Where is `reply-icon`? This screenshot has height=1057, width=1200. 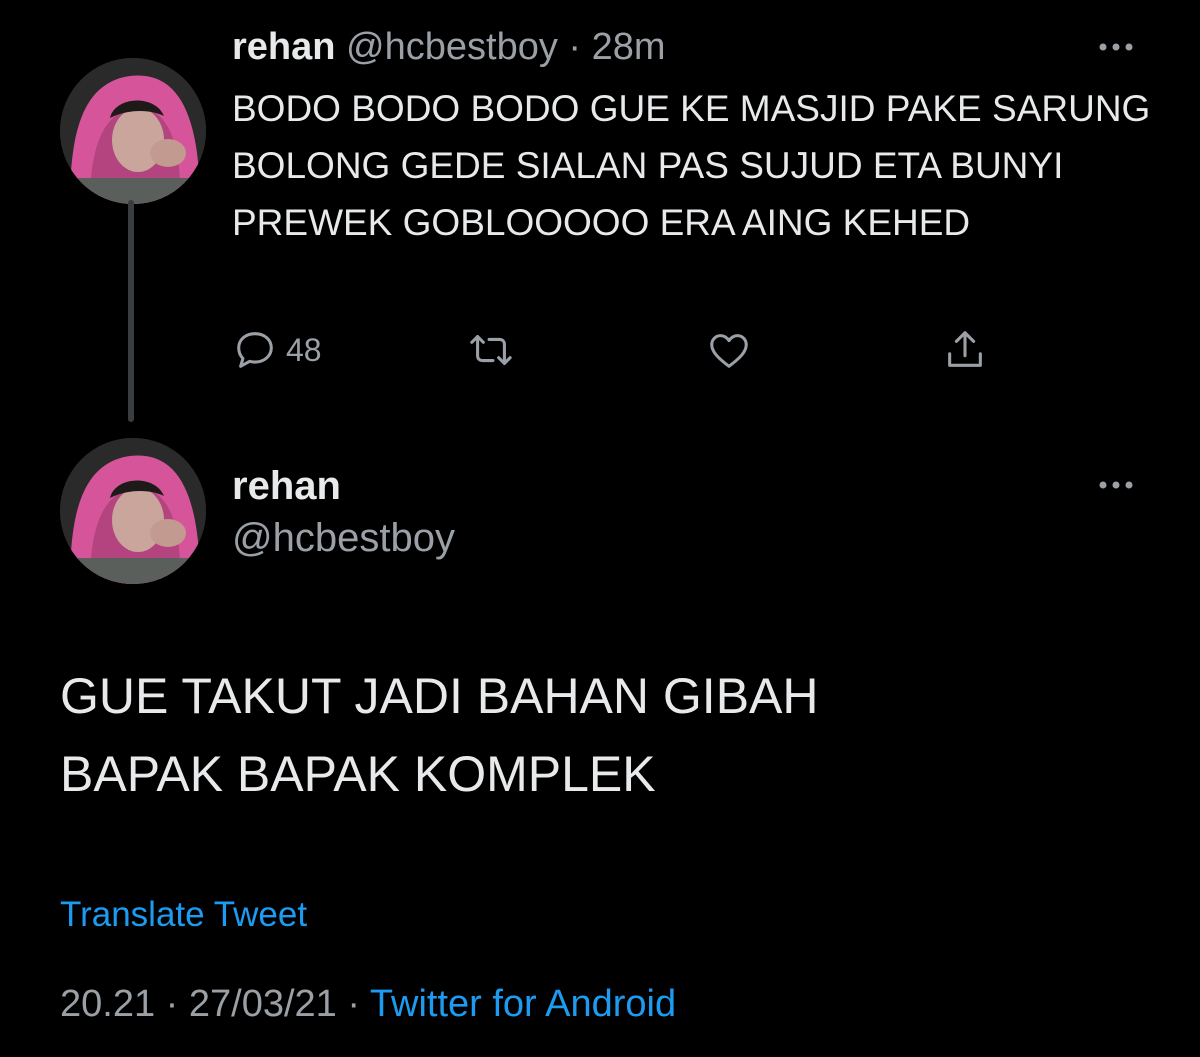
reply-icon is located at coordinates (255, 350).